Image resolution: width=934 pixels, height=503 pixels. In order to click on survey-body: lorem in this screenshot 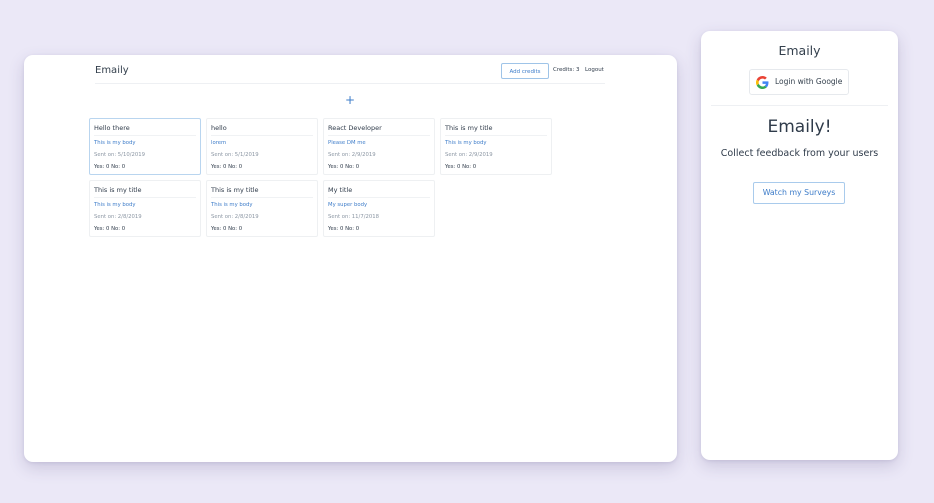, I will do `click(219, 143)`.